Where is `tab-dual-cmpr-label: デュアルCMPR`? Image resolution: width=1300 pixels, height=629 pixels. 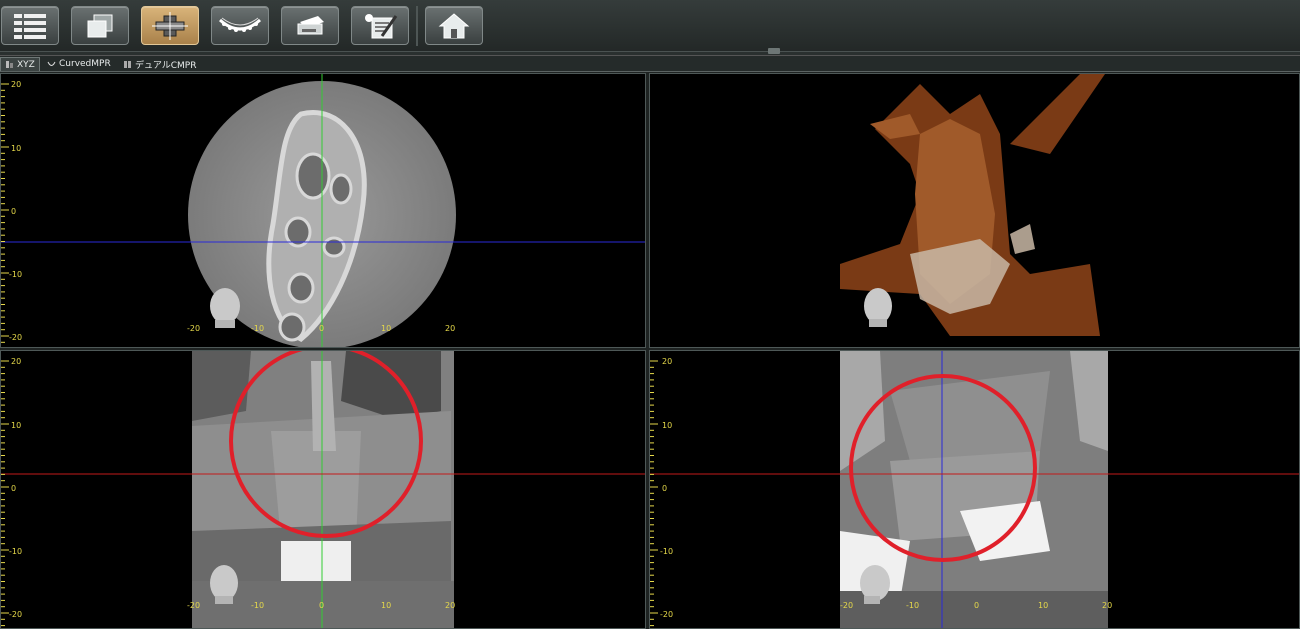 tab-dual-cmpr-label: デュアルCMPR is located at coordinates (166, 65).